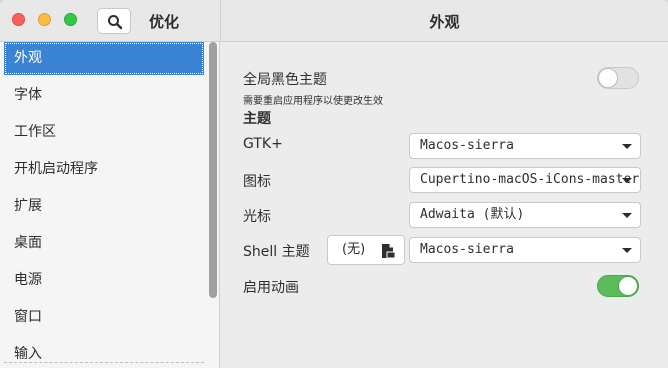 The width and height of the screenshot is (668, 368). Describe the element at coordinates (271, 288) in the screenshot. I see `animations-label: 启用动画` at that location.